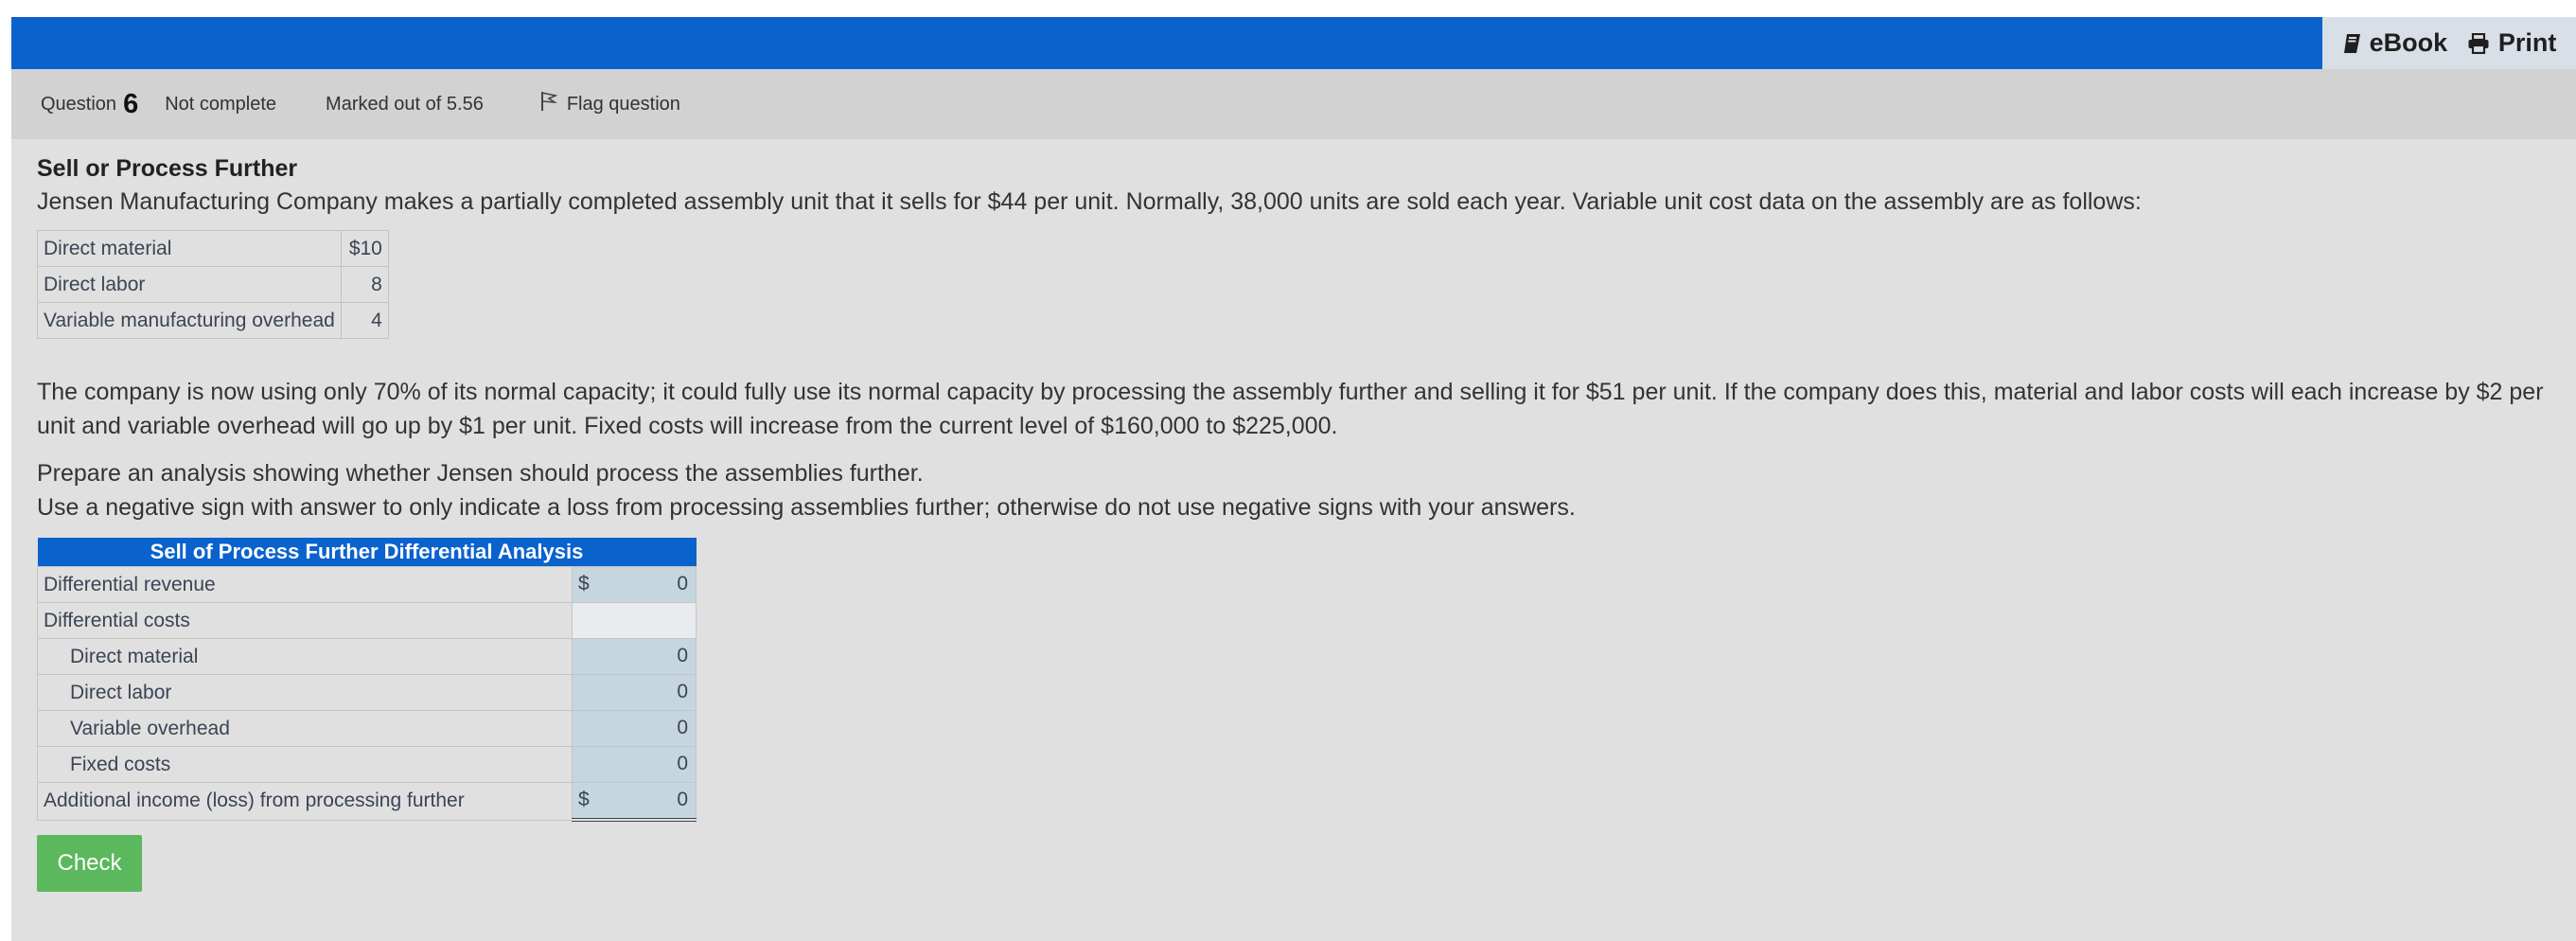 This screenshot has height=941, width=2576. What do you see at coordinates (2449, 43) in the screenshot?
I see `topbar-tools: eBook Print` at bounding box center [2449, 43].